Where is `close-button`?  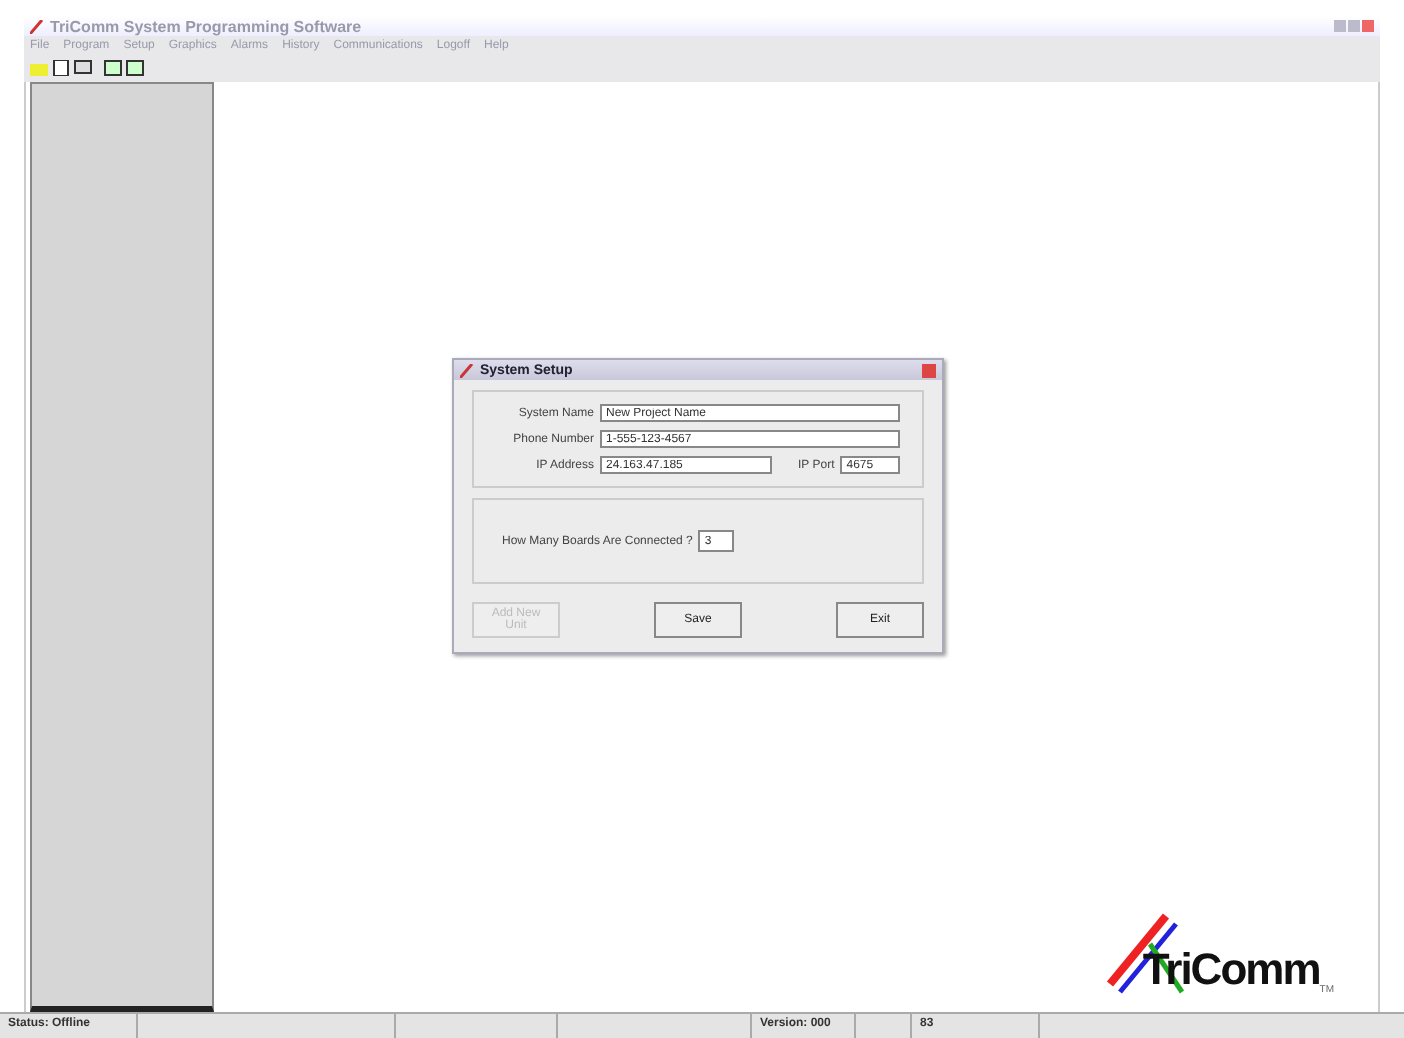
close-button is located at coordinates (929, 370).